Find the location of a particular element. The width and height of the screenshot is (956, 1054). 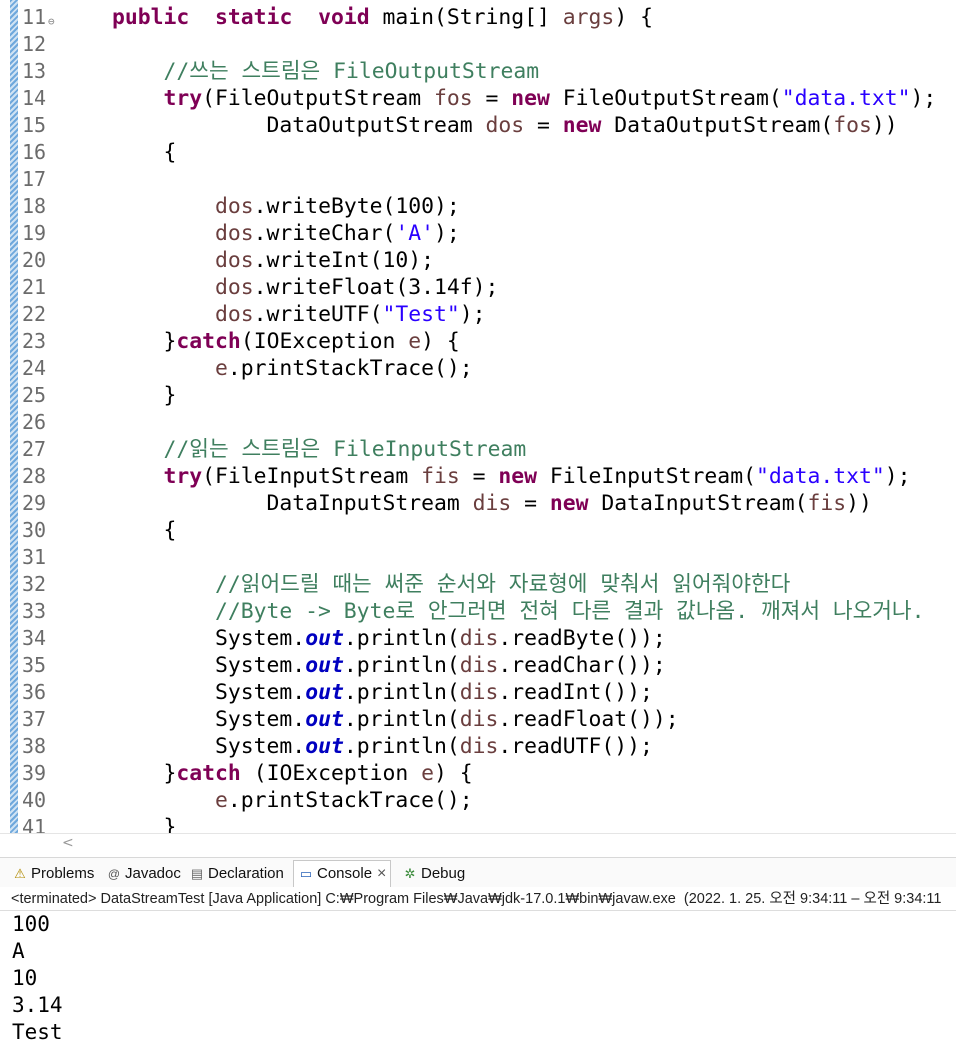

horizontal-scrollbar: < is located at coordinates (478, 844).